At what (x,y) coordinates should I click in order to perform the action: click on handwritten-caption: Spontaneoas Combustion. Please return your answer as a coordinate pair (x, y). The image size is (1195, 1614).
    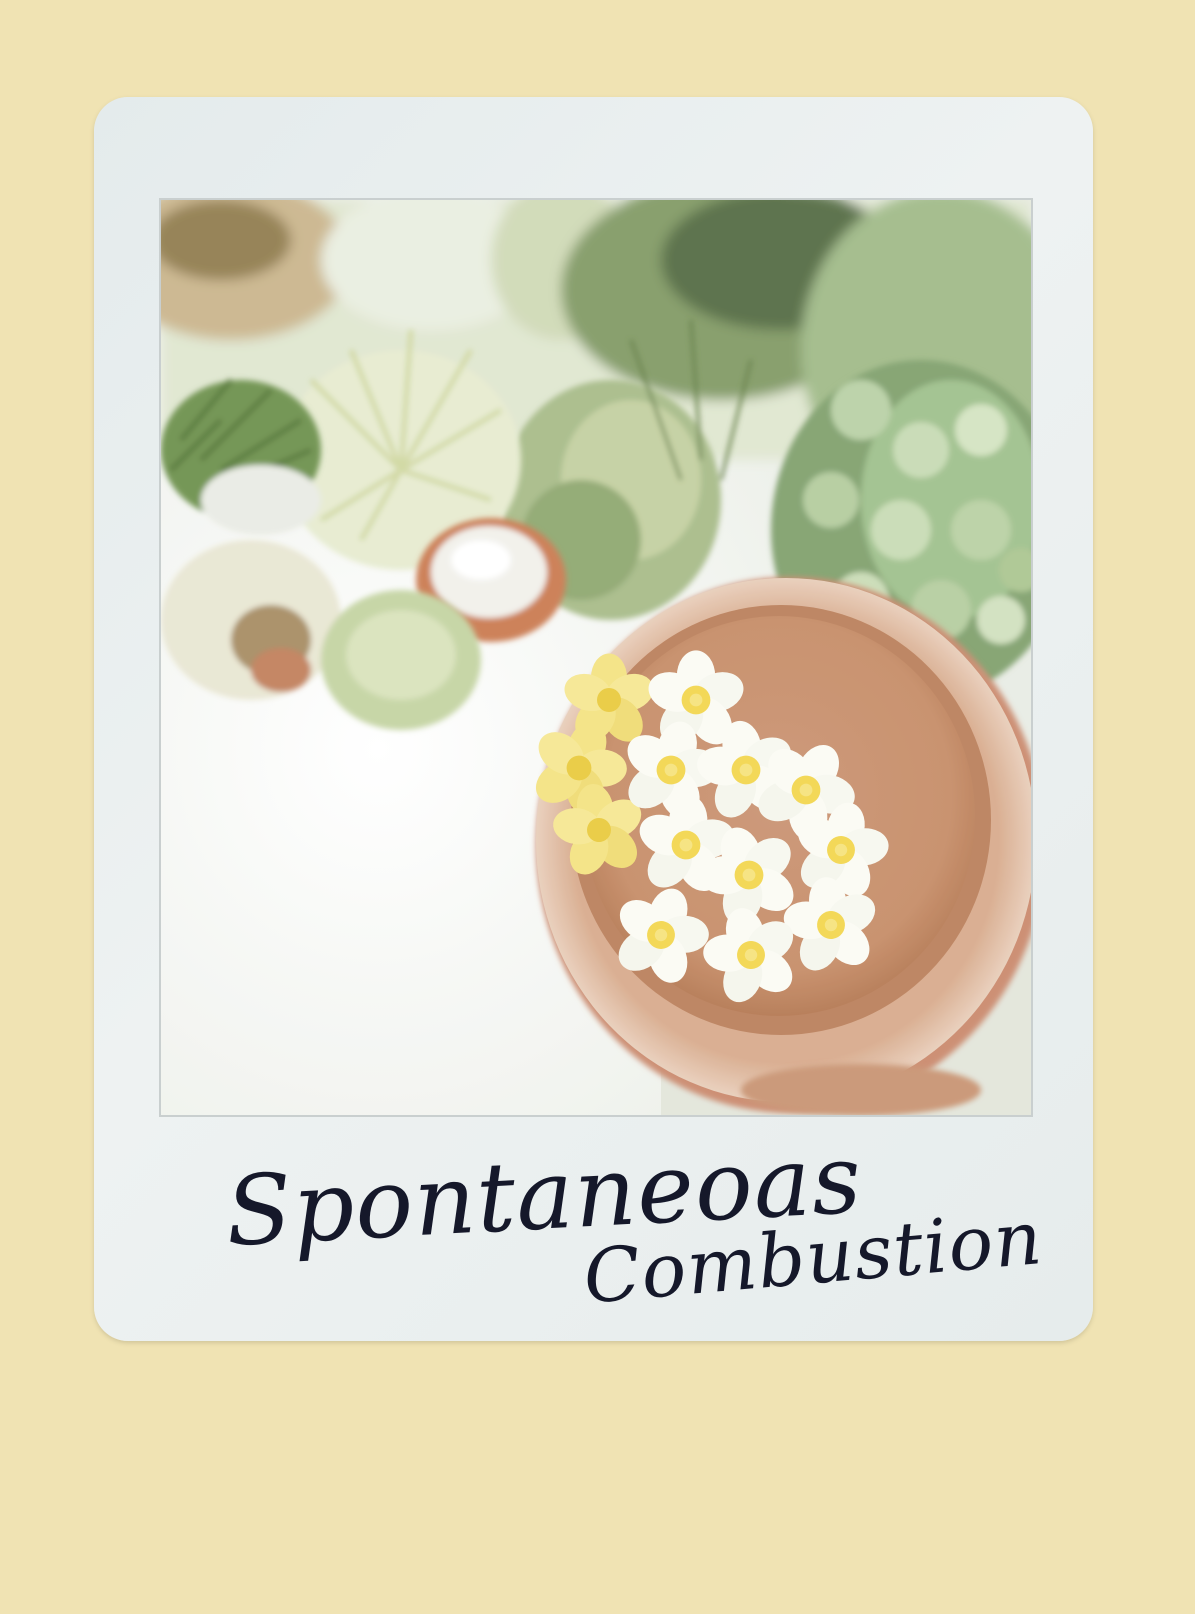
    Looking at the image, I should click on (644, 1230).